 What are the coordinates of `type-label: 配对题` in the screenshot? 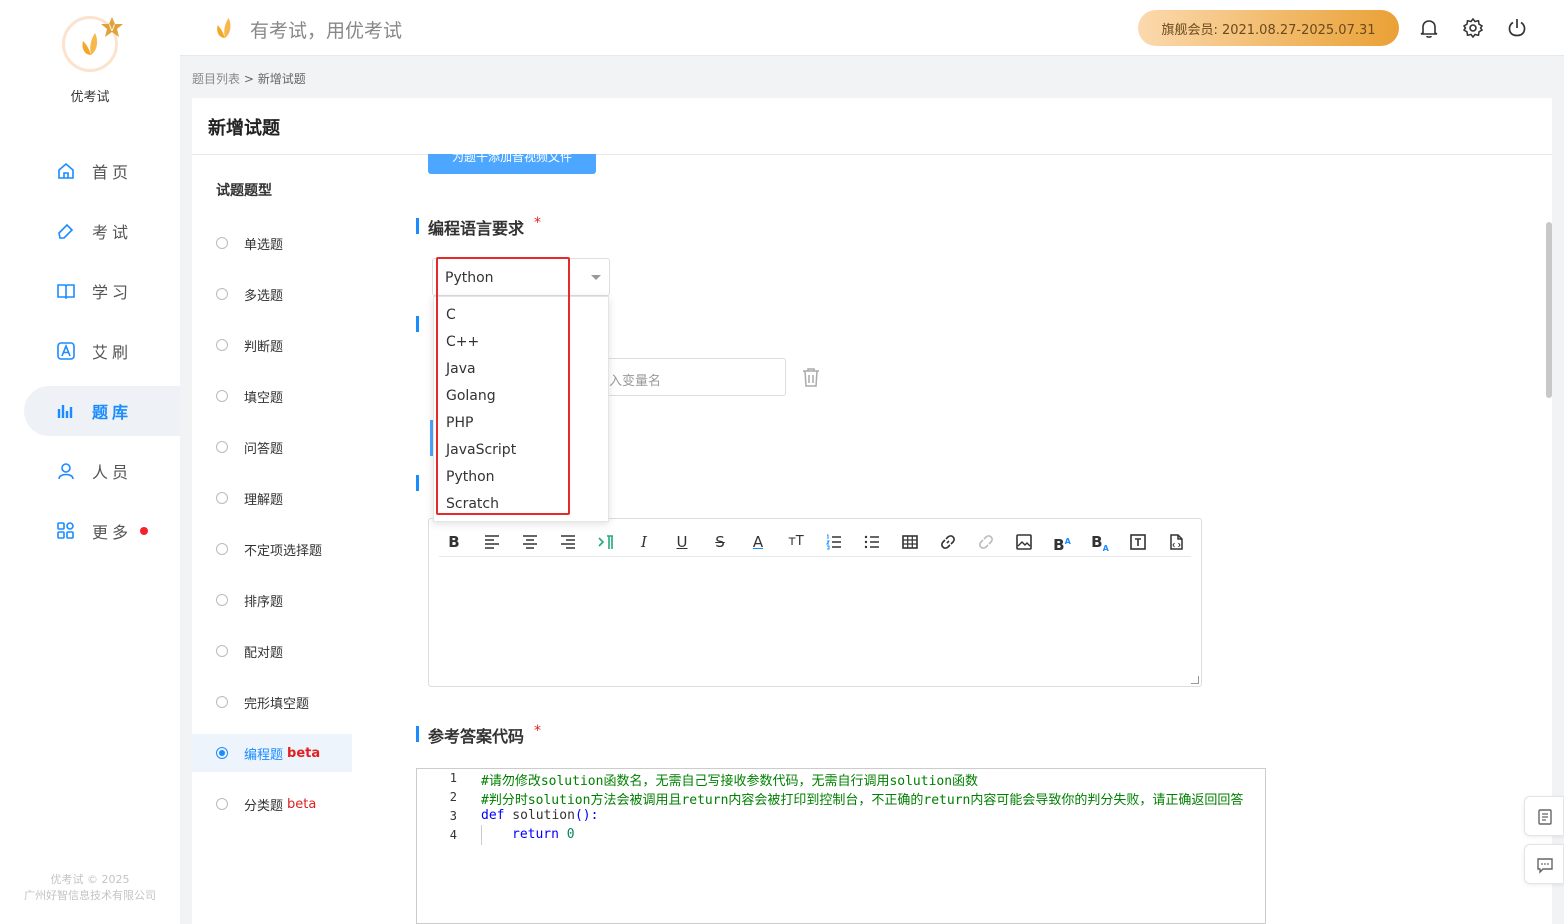 It's located at (264, 653).